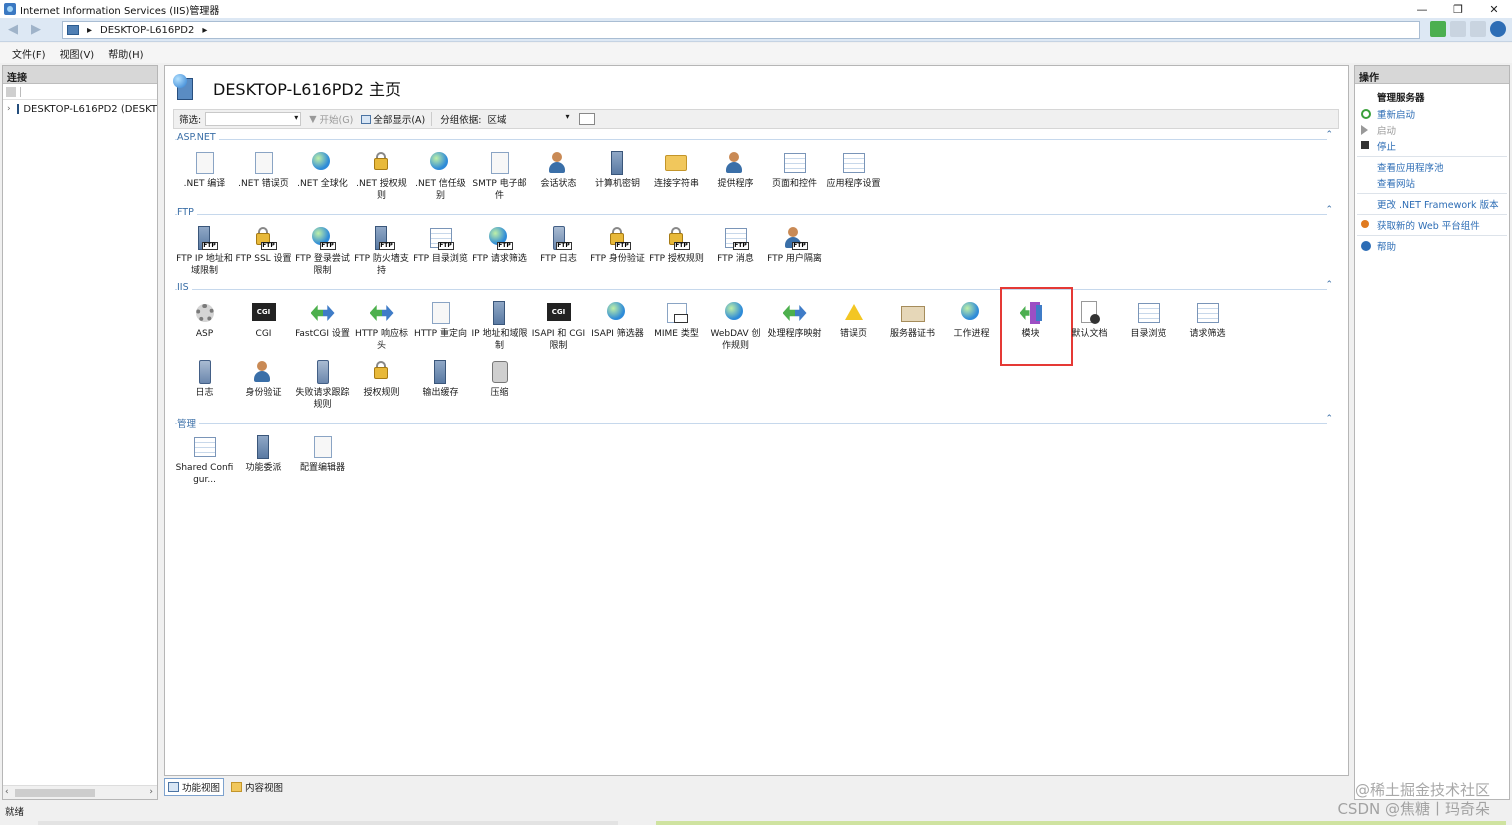 The height and width of the screenshot is (825, 1512). What do you see at coordinates (1364, 130) in the screenshot?
I see `play-icon` at bounding box center [1364, 130].